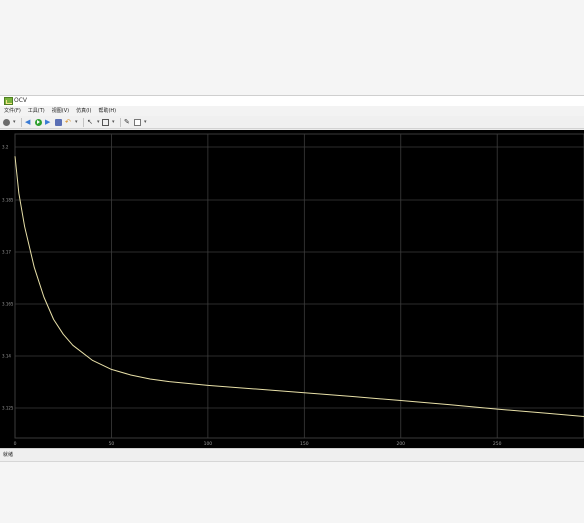 This screenshot has height=523, width=584. I want to click on scope-app-icon, so click(8, 101).